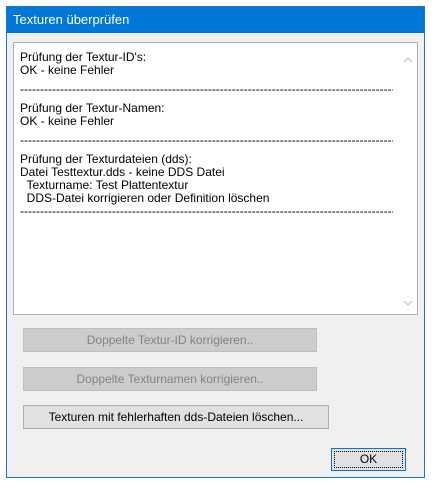 The width and height of the screenshot is (435, 484). I want to click on focus-rectangle, so click(368, 459).